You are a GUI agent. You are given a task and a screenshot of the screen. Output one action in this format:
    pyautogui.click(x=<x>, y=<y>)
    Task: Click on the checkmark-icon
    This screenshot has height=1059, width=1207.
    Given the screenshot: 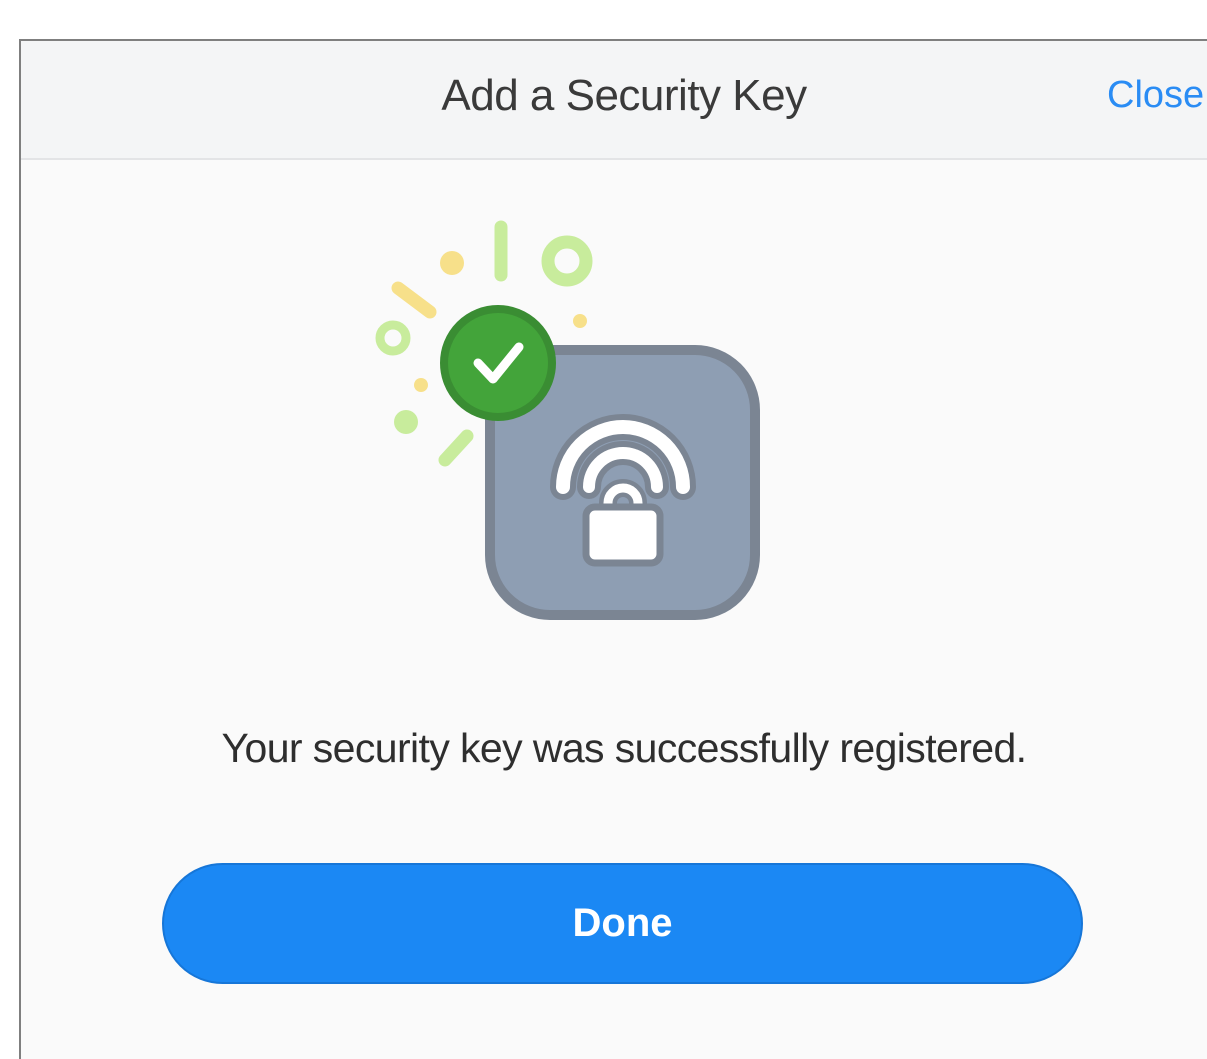 What is the action you would take?
    pyautogui.click(x=498, y=363)
    